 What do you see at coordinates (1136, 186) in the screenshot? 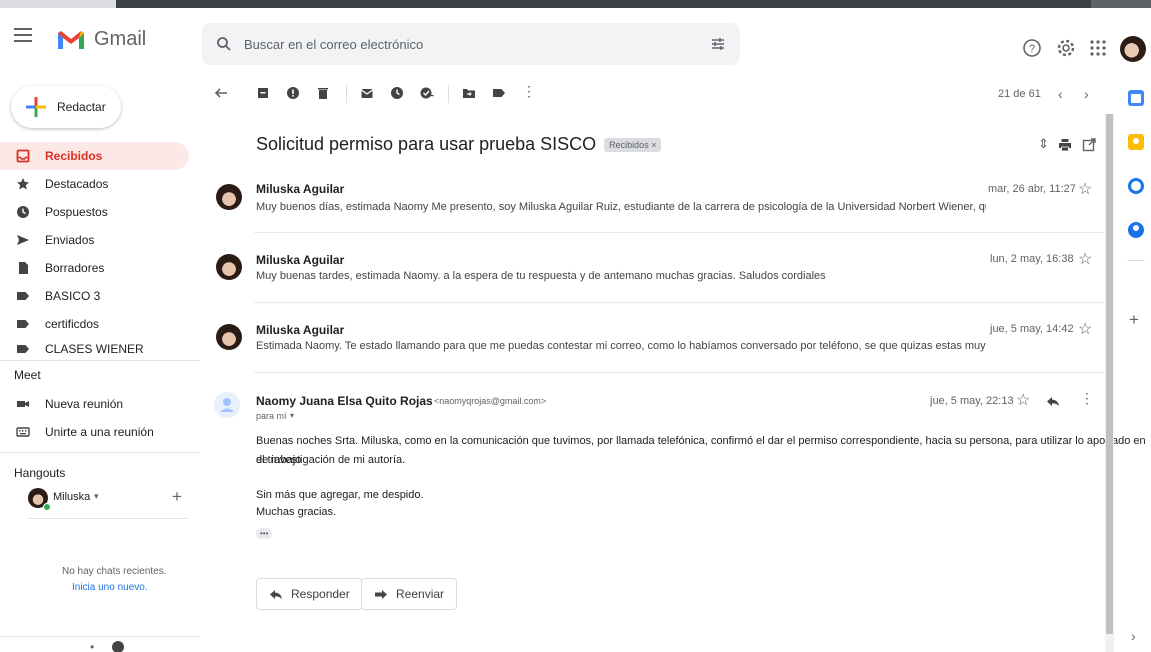
I see `tasks-icon` at bounding box center [1136, 186].